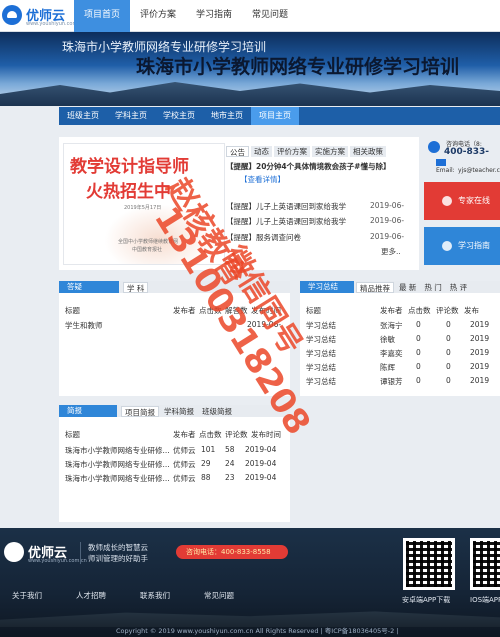 The image size is (500, 637). What do you see at coordinates (474, 200) in the screenshot?
I see `expert-online-label: 专家在线` at bounding box center [474, 200].